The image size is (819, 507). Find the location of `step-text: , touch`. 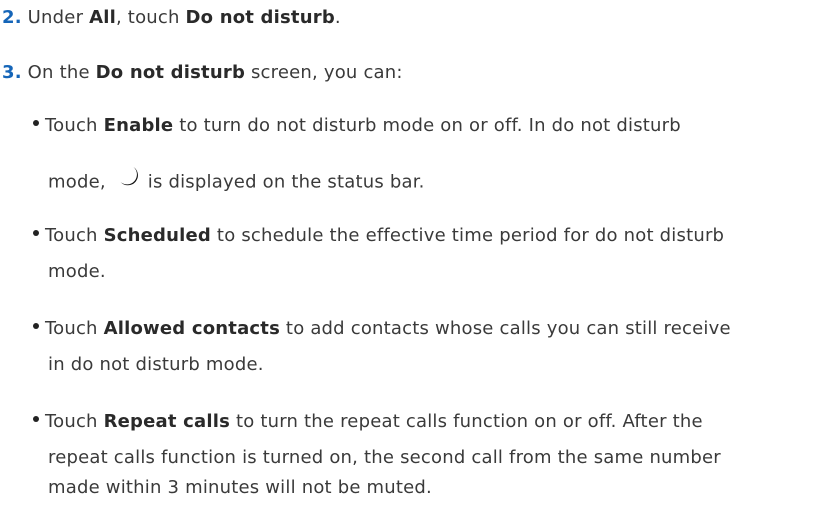

step-text: , touch is located at coordinates (150, 17).